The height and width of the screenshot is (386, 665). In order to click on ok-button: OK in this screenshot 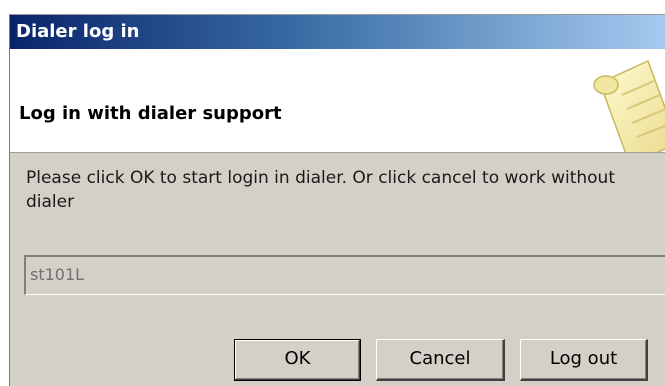, I will do `click(297, 360)`.